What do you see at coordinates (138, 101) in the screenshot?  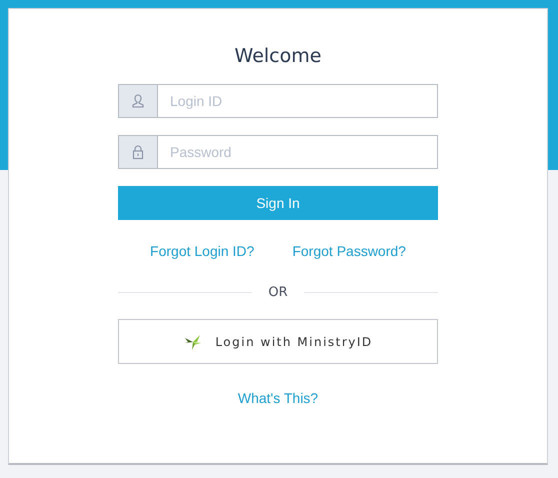 I see `user-icon` at bounding box center [138, 101].